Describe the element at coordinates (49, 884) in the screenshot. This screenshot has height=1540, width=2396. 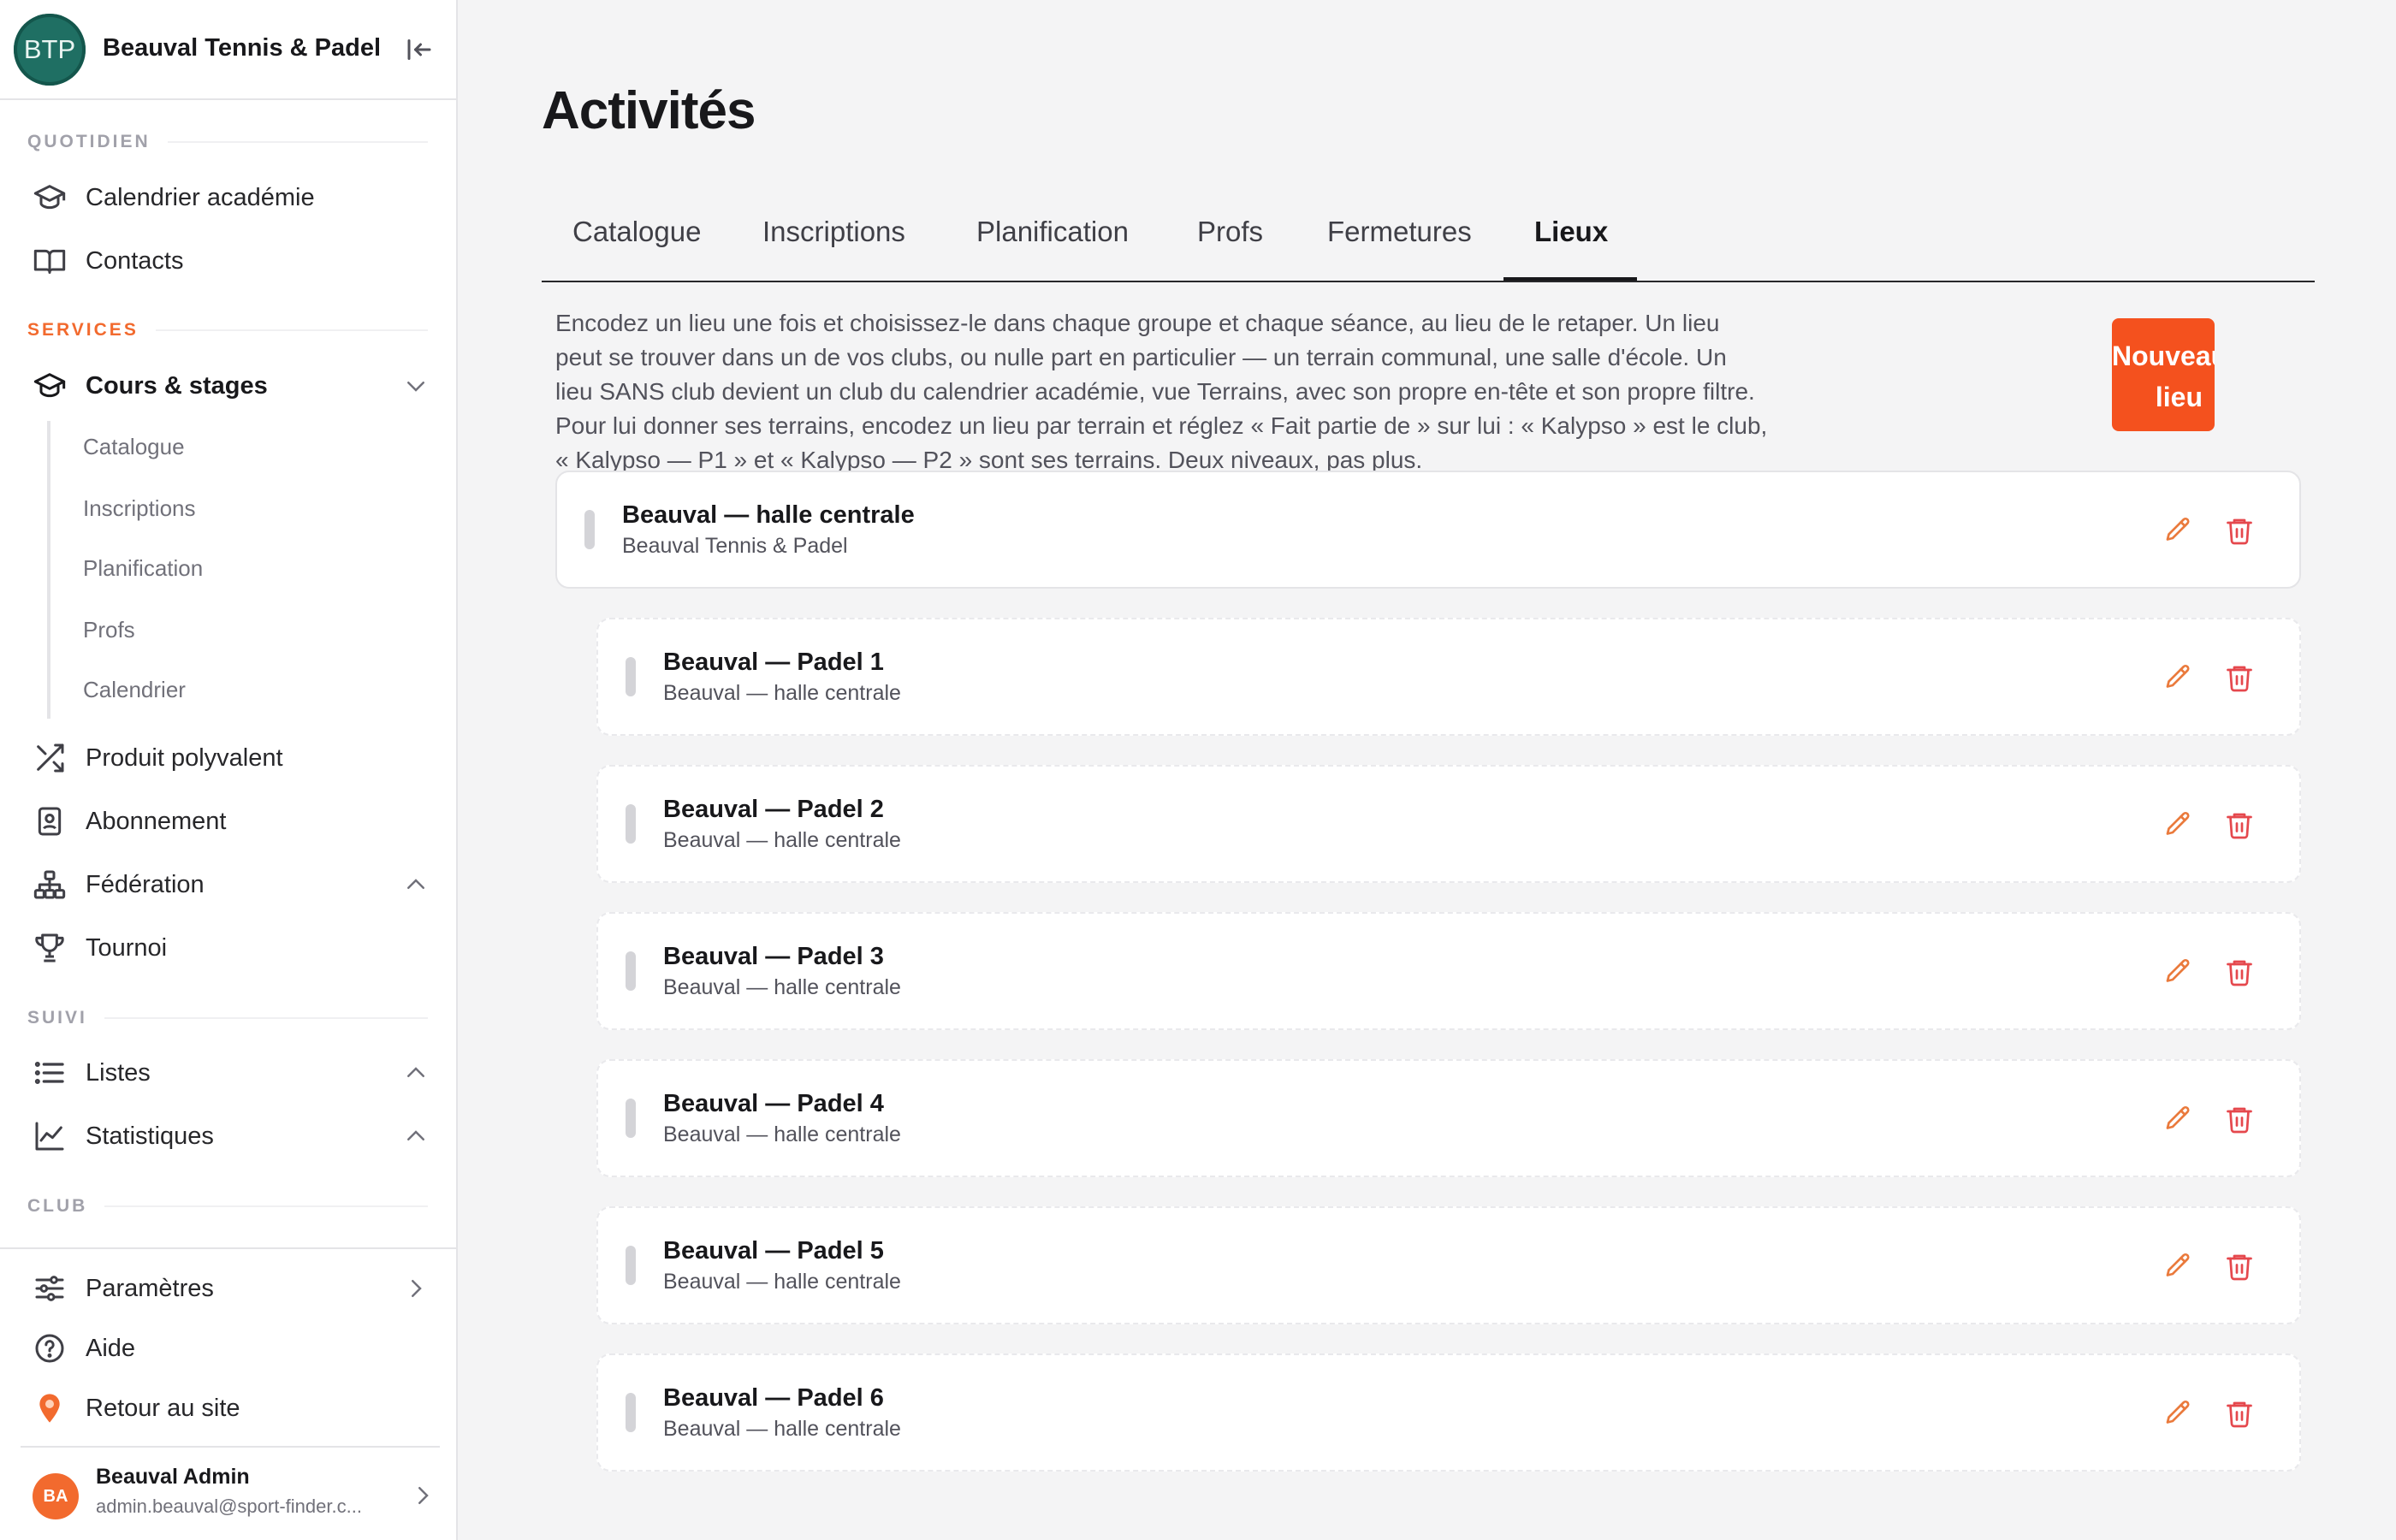
I see `hierarchy-icon` at that location.